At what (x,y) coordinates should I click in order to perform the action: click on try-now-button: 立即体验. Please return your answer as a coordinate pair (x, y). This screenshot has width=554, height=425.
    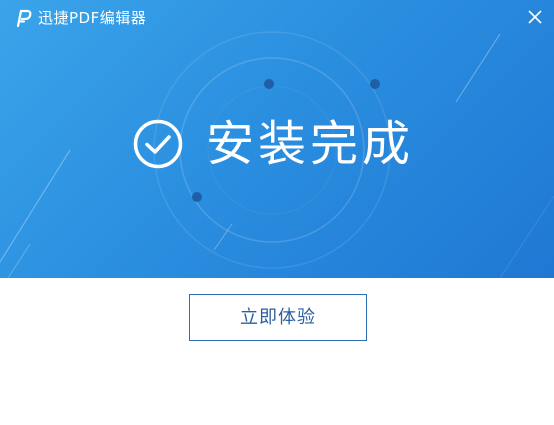
    Looking at the image, I should click on (278, 317).